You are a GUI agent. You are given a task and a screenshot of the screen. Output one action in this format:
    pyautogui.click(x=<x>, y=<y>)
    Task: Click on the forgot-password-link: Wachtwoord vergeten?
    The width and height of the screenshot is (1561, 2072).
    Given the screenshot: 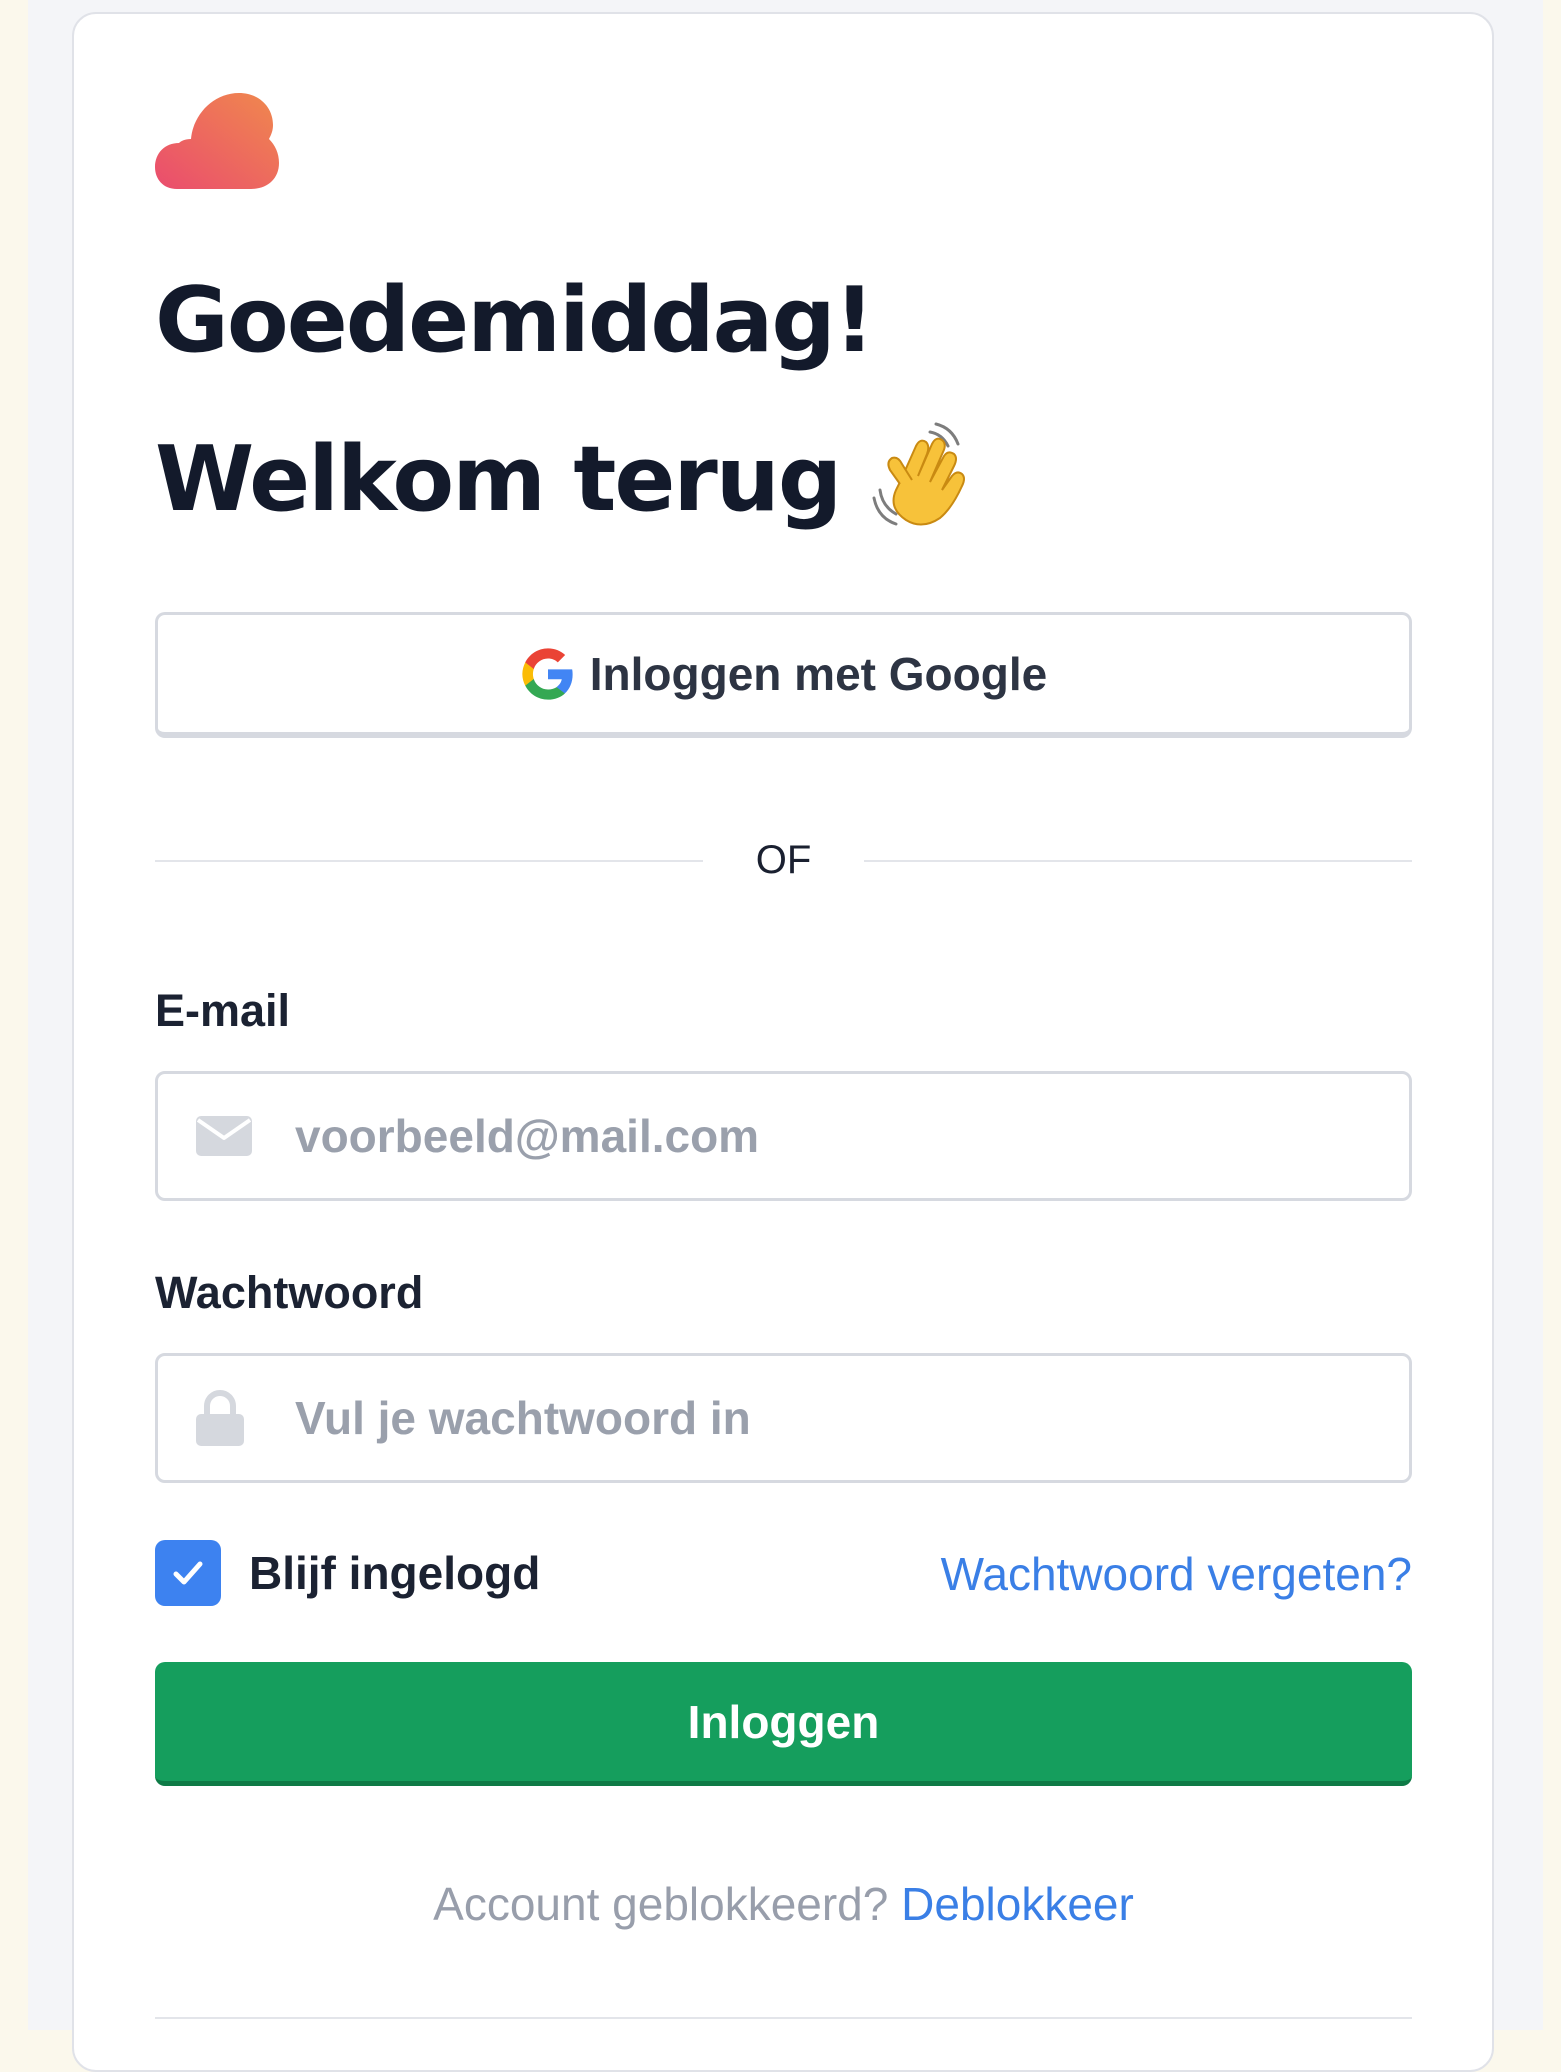 What is the action you would take?
    pyautogui.click(x=1176, y=1574)
    